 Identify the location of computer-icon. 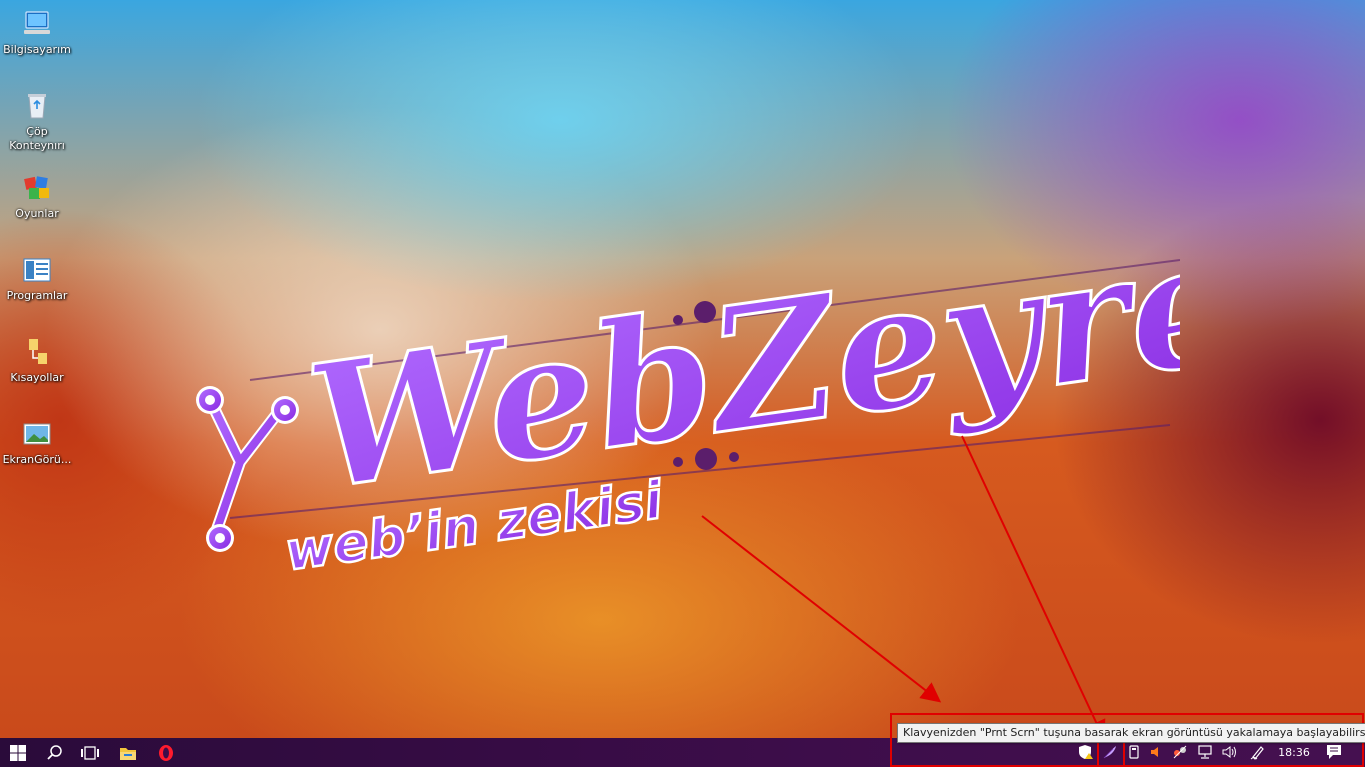
(37, 24).